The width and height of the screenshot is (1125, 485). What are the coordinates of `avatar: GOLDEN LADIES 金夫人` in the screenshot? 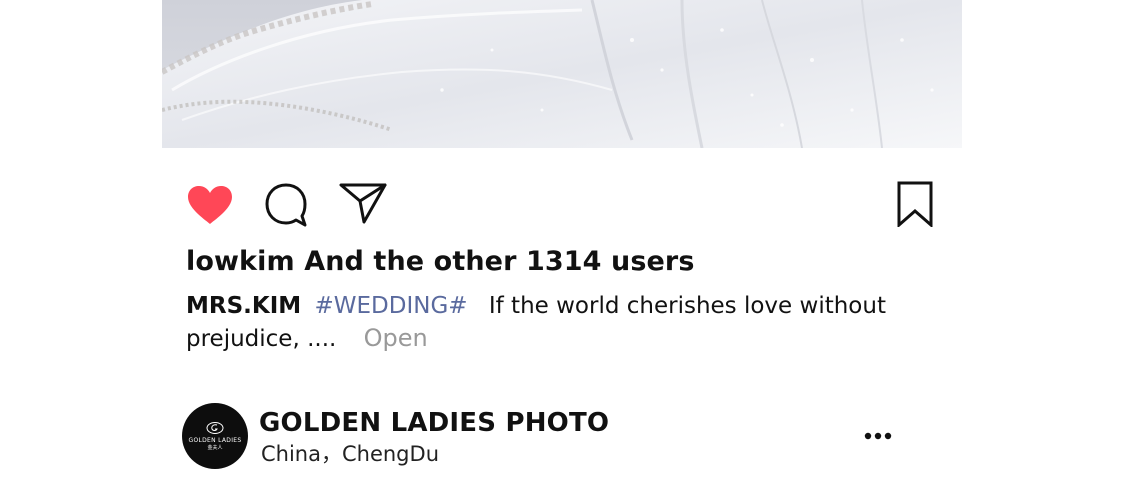 It's located at (215, 436).